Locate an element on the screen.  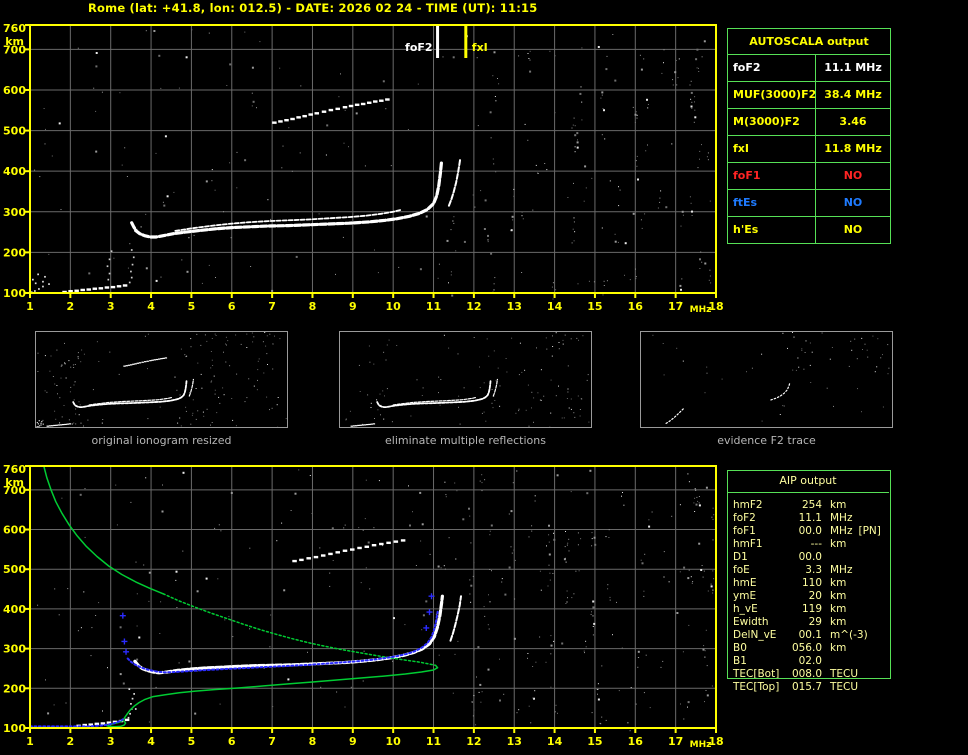
aip-param-value: 254 is located at coordinates (811, 505).